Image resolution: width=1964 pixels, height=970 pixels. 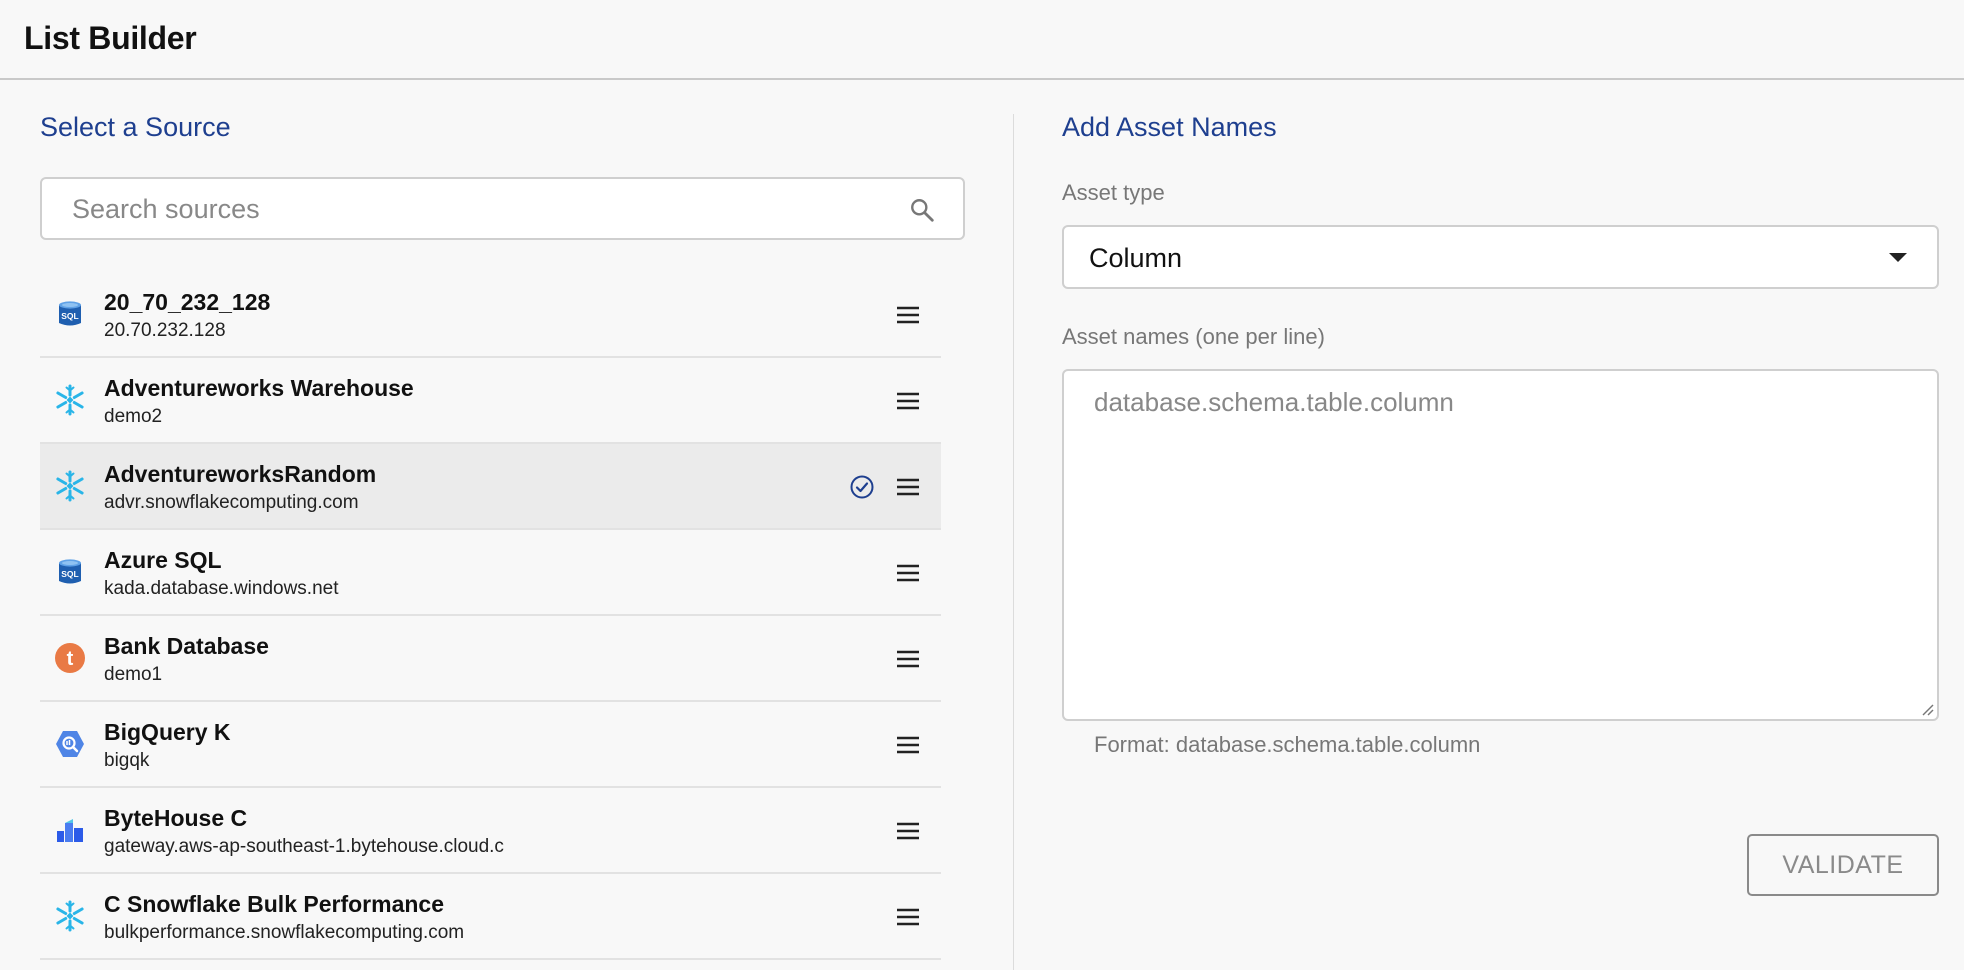 What do you see at coordinates (862, 487) in the screenshot?
I see `check-circle-icon` at bounding box center [862, 487].